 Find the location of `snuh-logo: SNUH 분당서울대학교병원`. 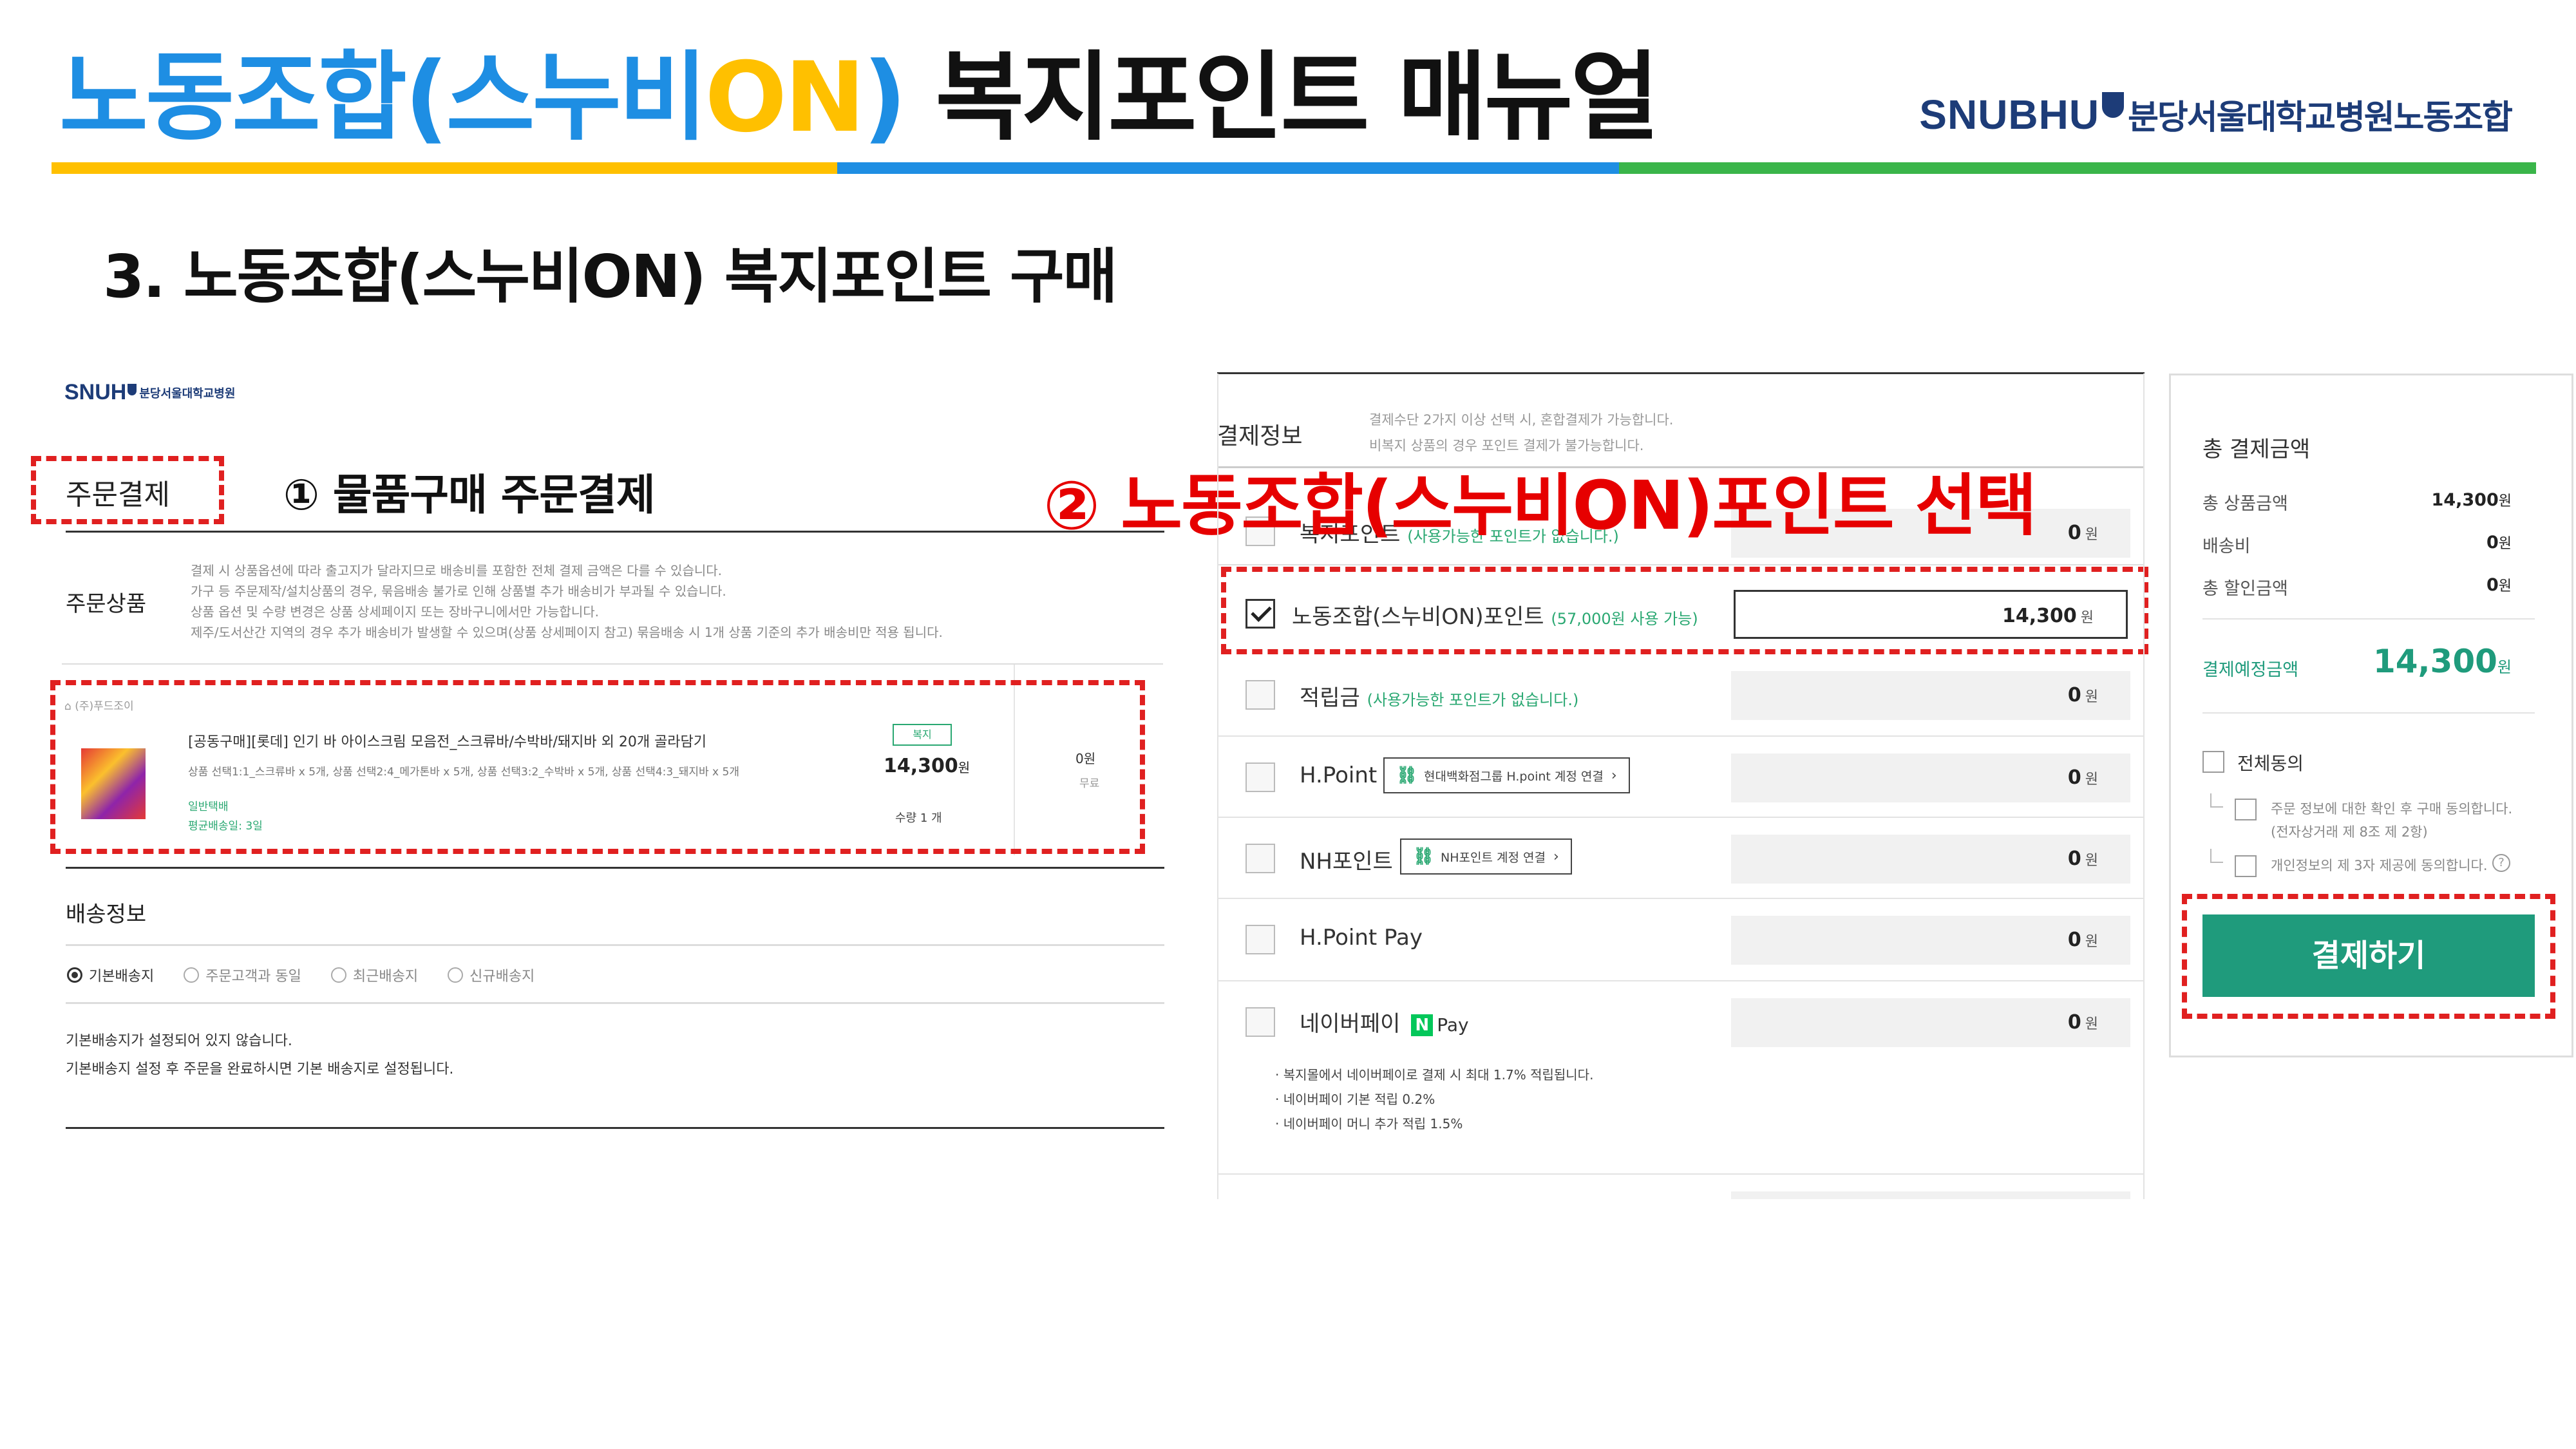

snuh-logo: SNUH 분당서울대학교병원 is located at coordinates (149, 393).